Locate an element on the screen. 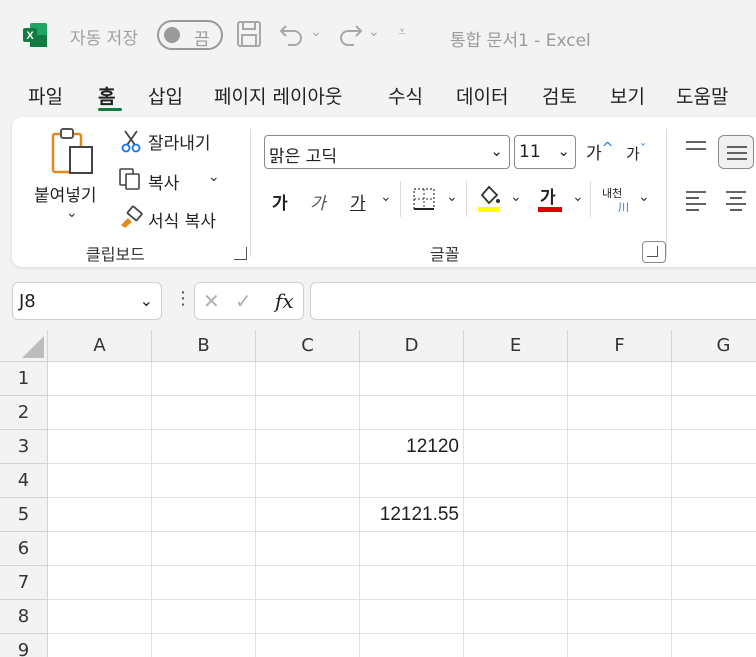  cell-e6 is located at coordinates (516, 549).